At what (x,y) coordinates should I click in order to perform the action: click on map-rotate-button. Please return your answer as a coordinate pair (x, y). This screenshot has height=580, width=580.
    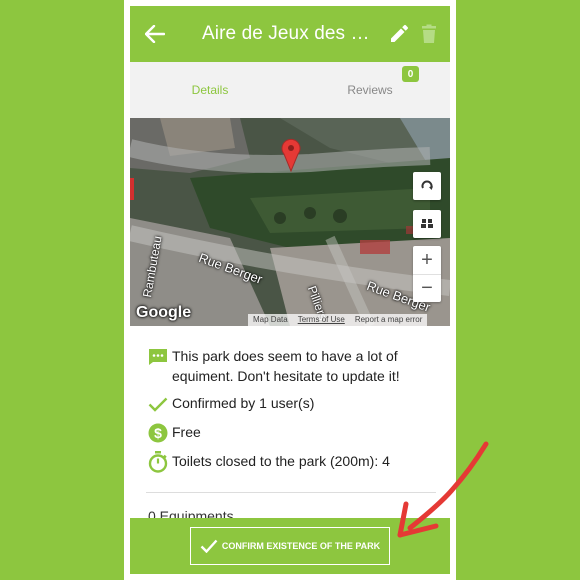
    Looking at the image, I should click on (427, 186).